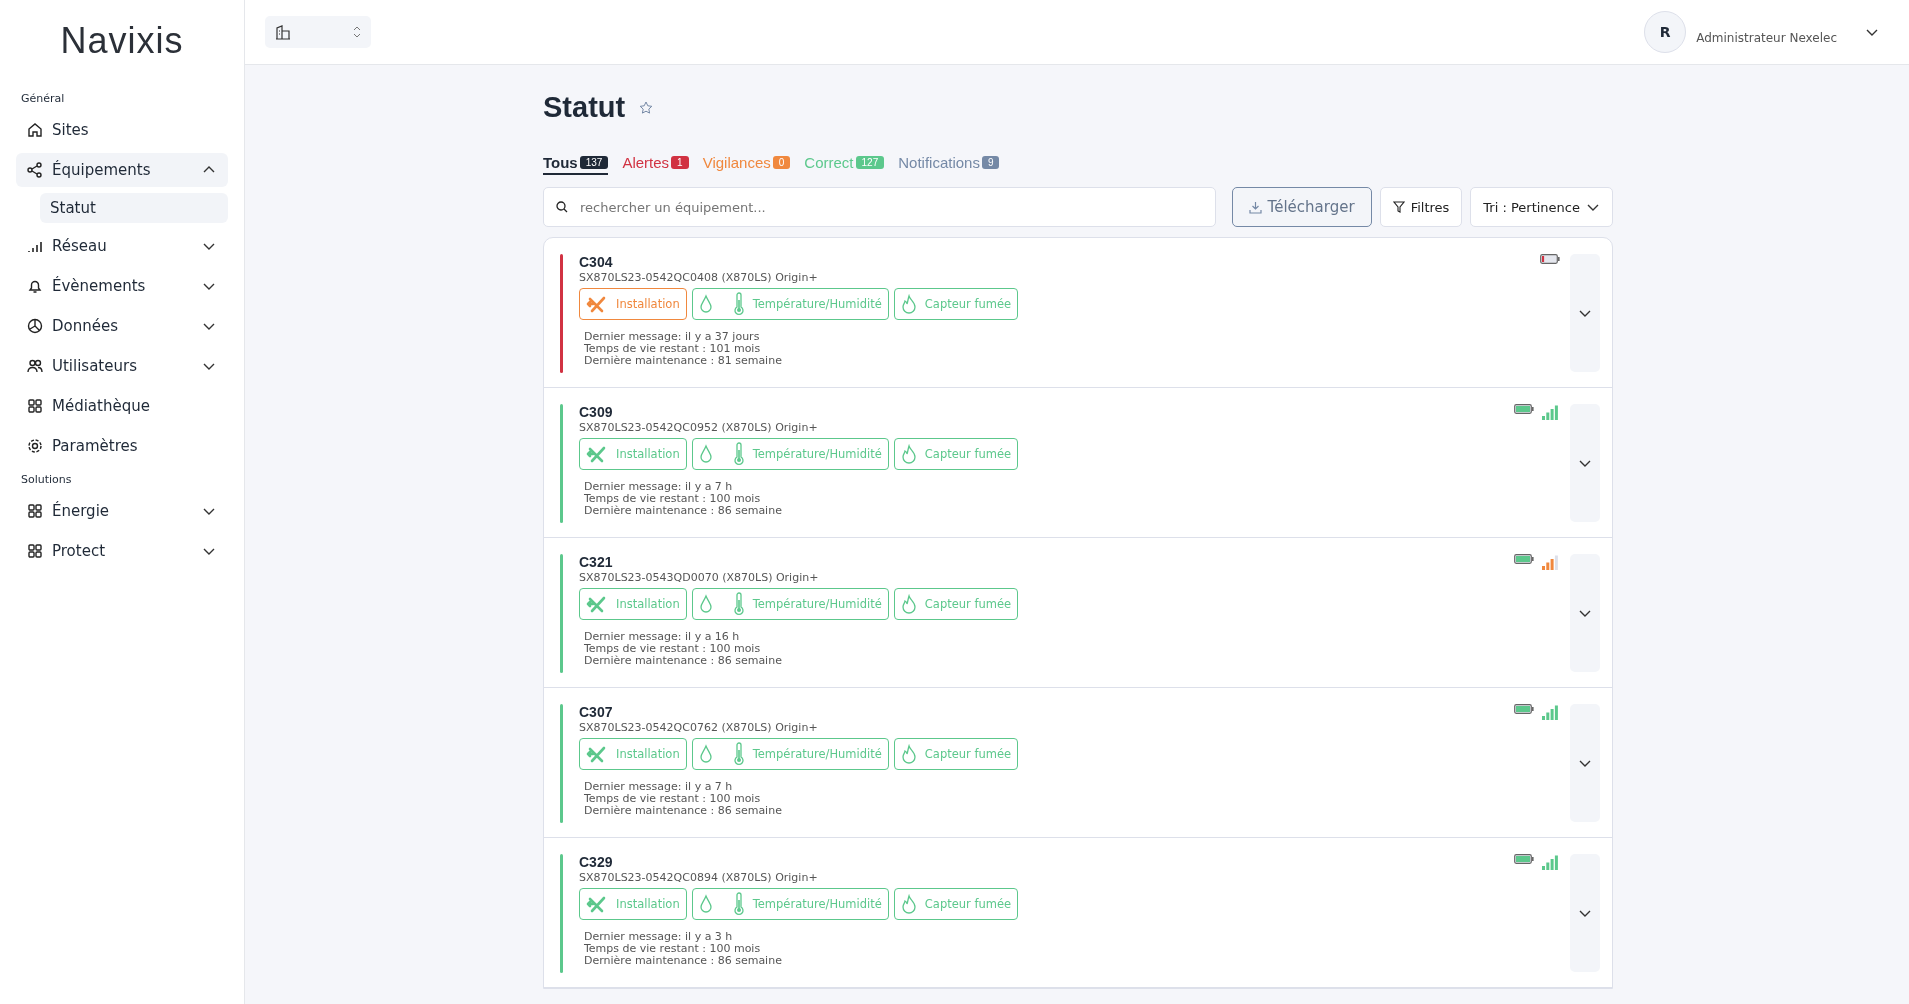 This screenshot has height=1004, width=1909. I want to click on download-icon, so click(1255, 207).